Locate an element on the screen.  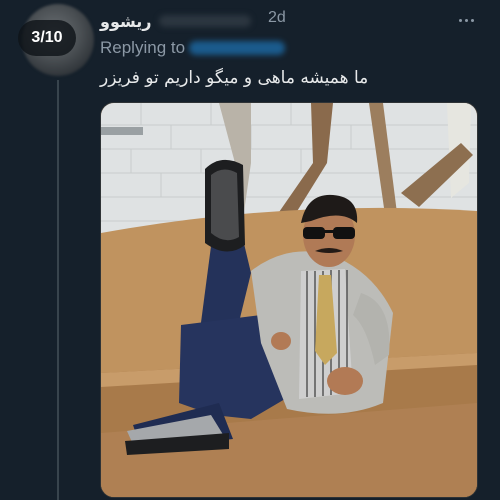
replying-to-row: Replying to is located at coordinates (193, 48).